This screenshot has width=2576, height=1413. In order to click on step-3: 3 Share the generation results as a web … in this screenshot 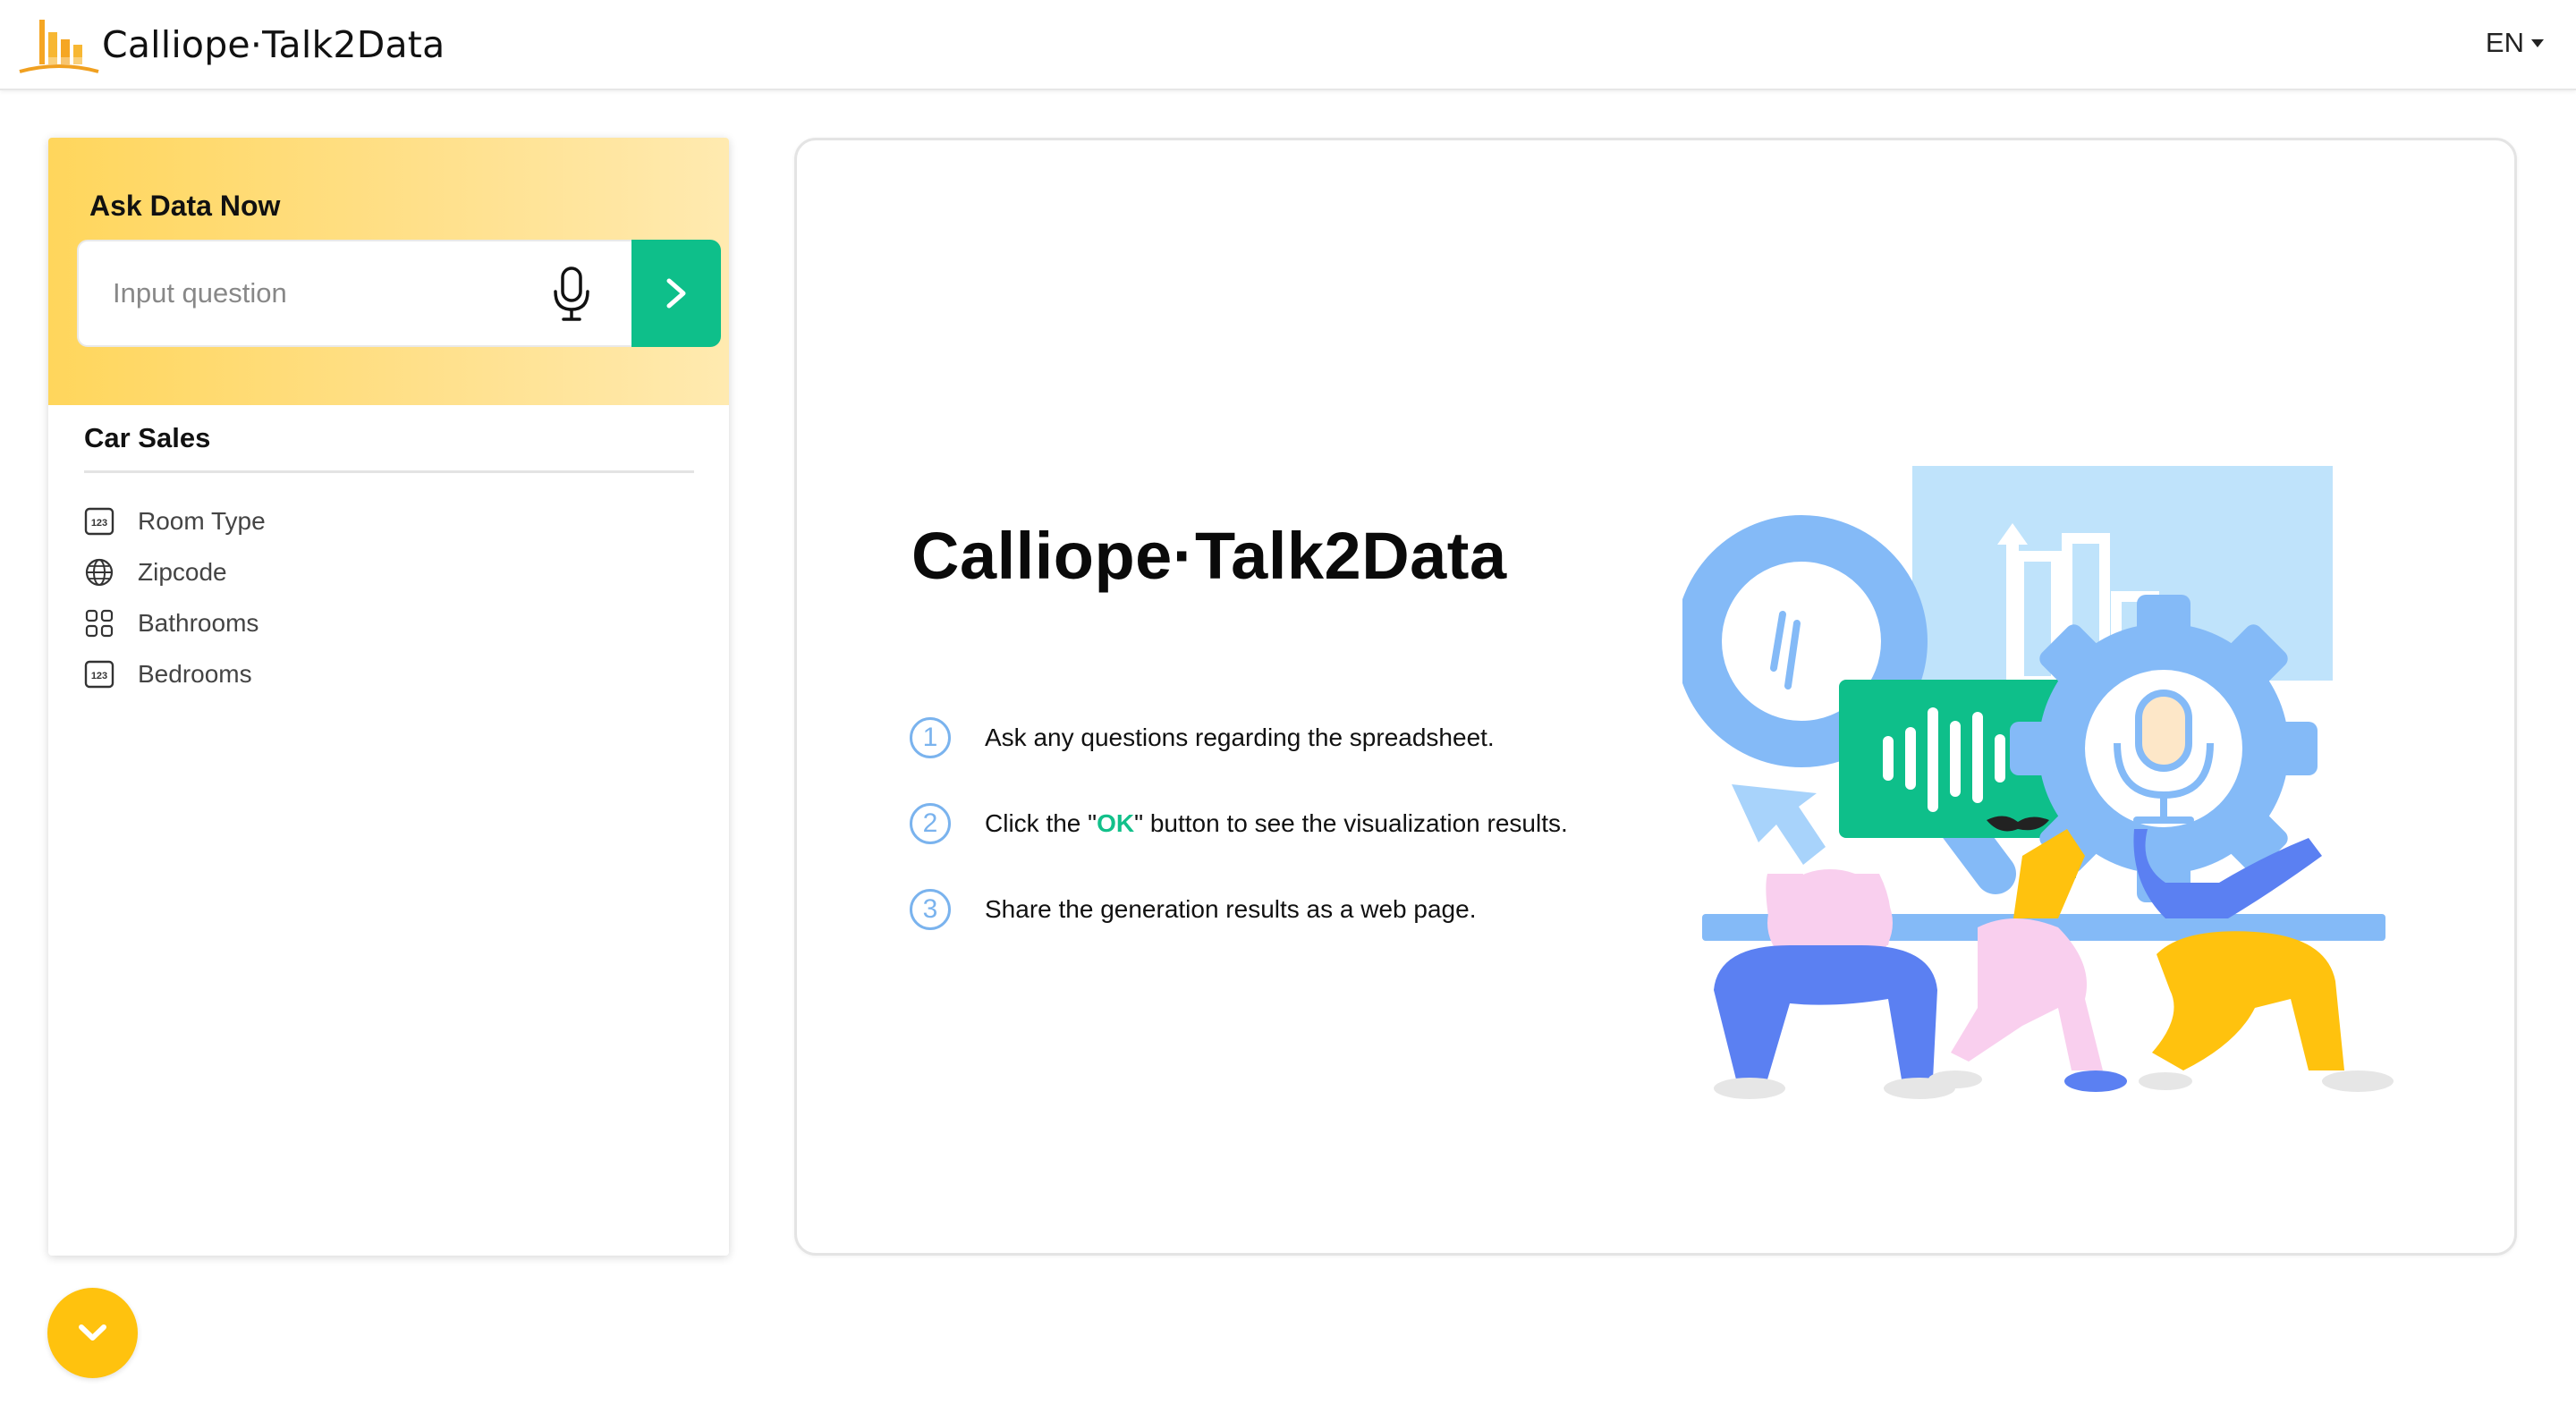, I will do `click(1312, 909)`.